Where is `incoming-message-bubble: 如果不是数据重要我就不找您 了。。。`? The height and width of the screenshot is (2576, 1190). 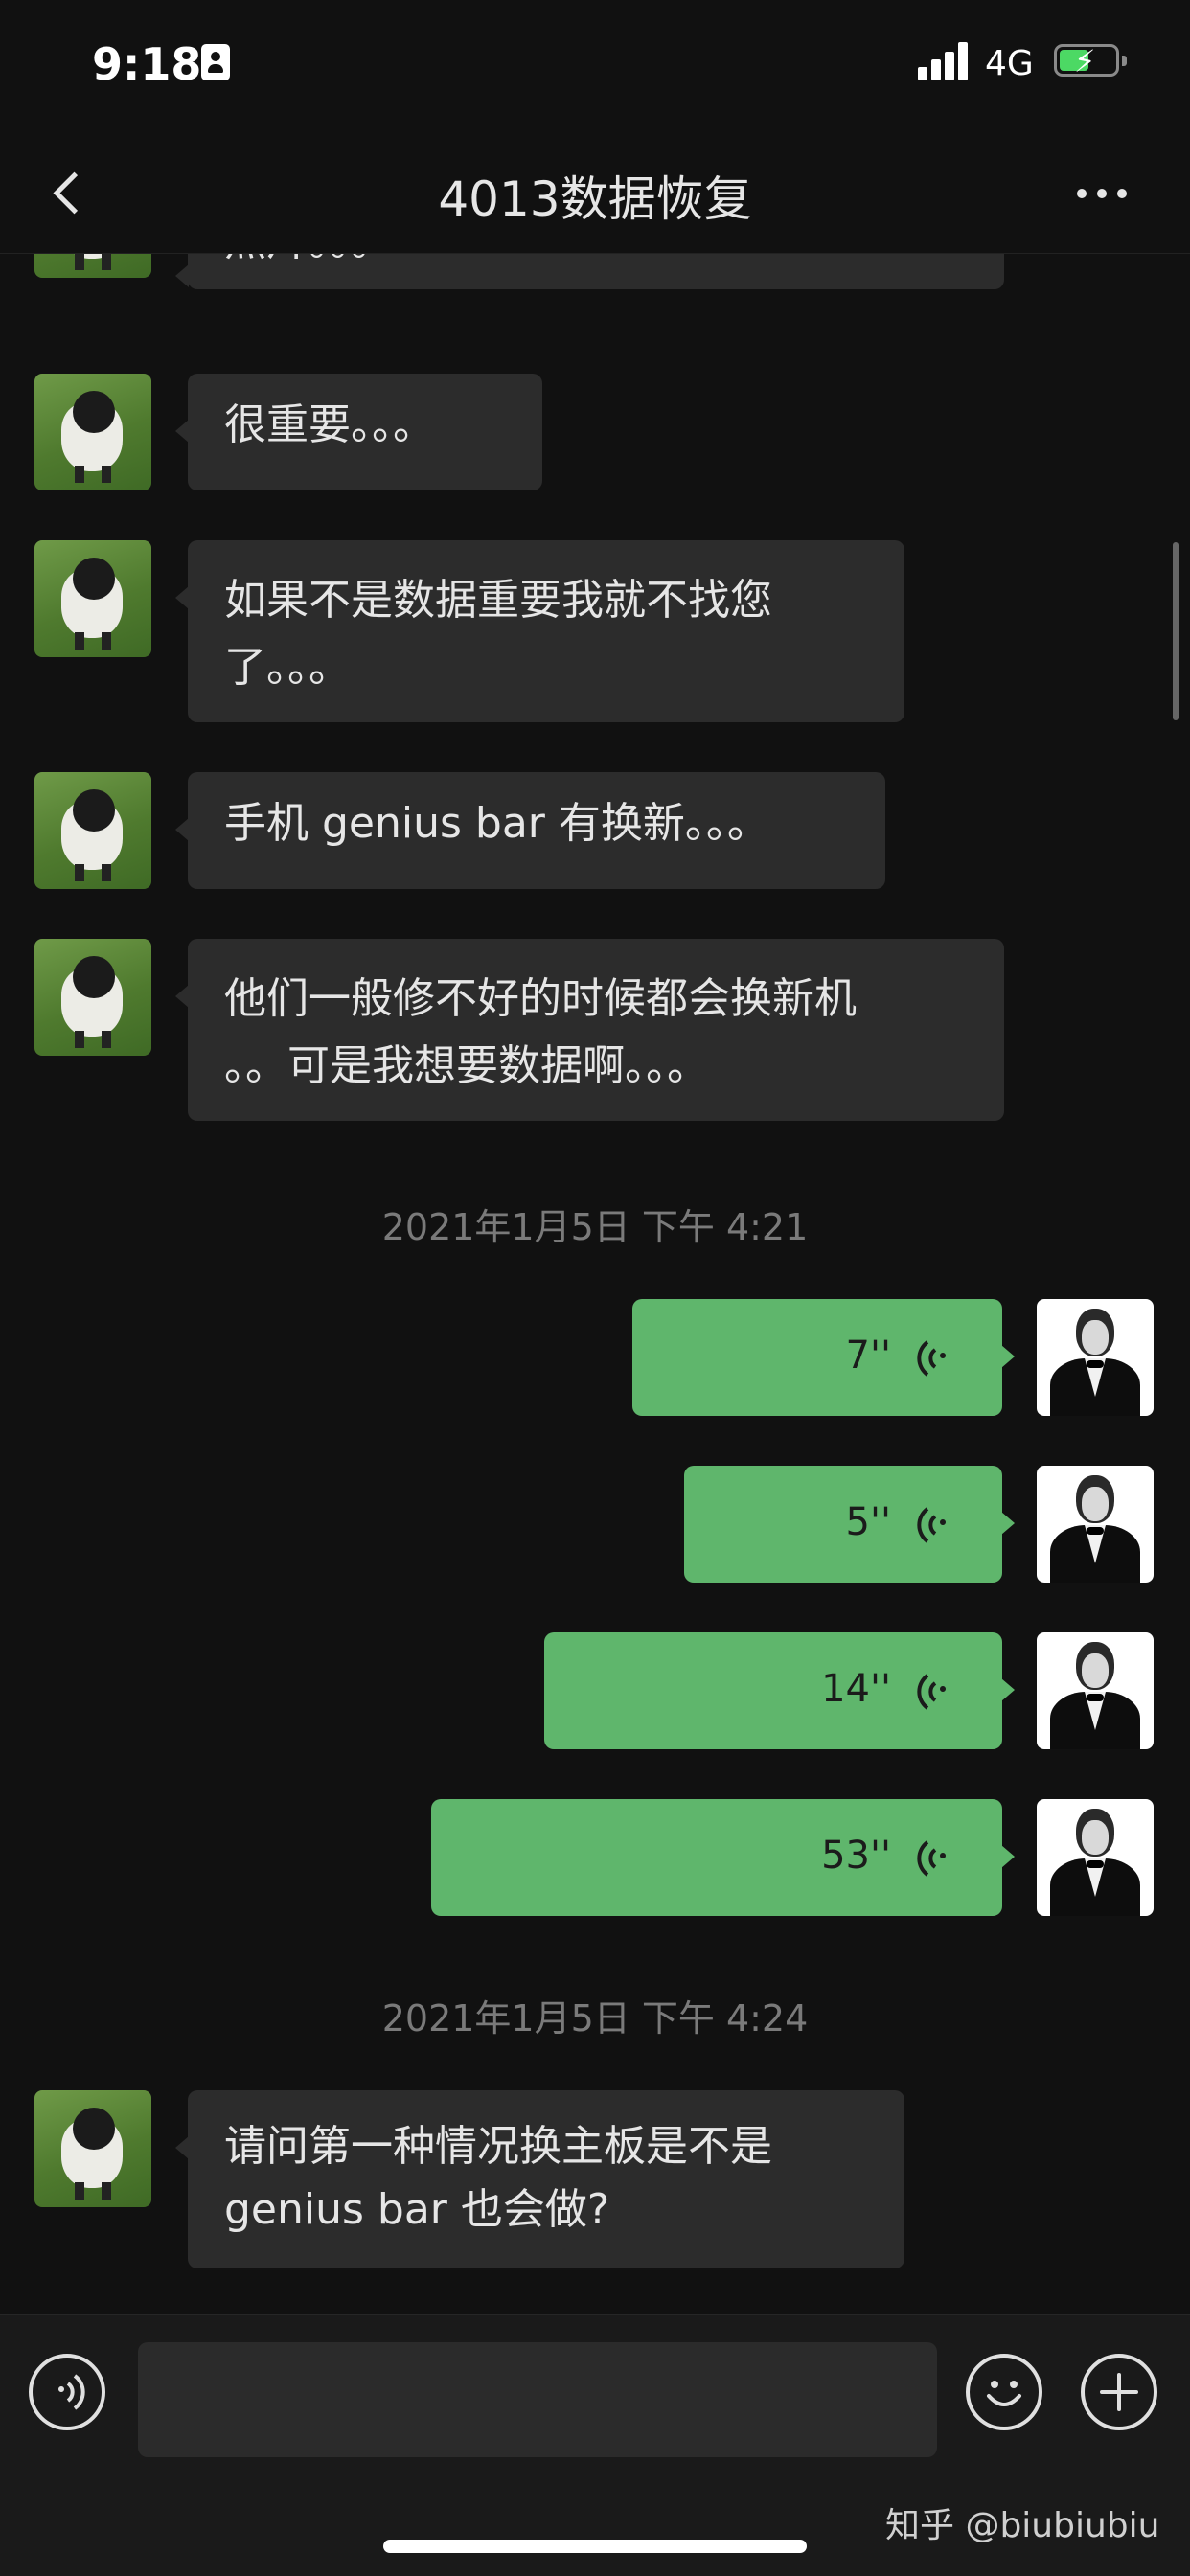
incoming-message-bubble: 如果不是数据重要我就不找您 了。。。 is located at coordinates (540, 631).